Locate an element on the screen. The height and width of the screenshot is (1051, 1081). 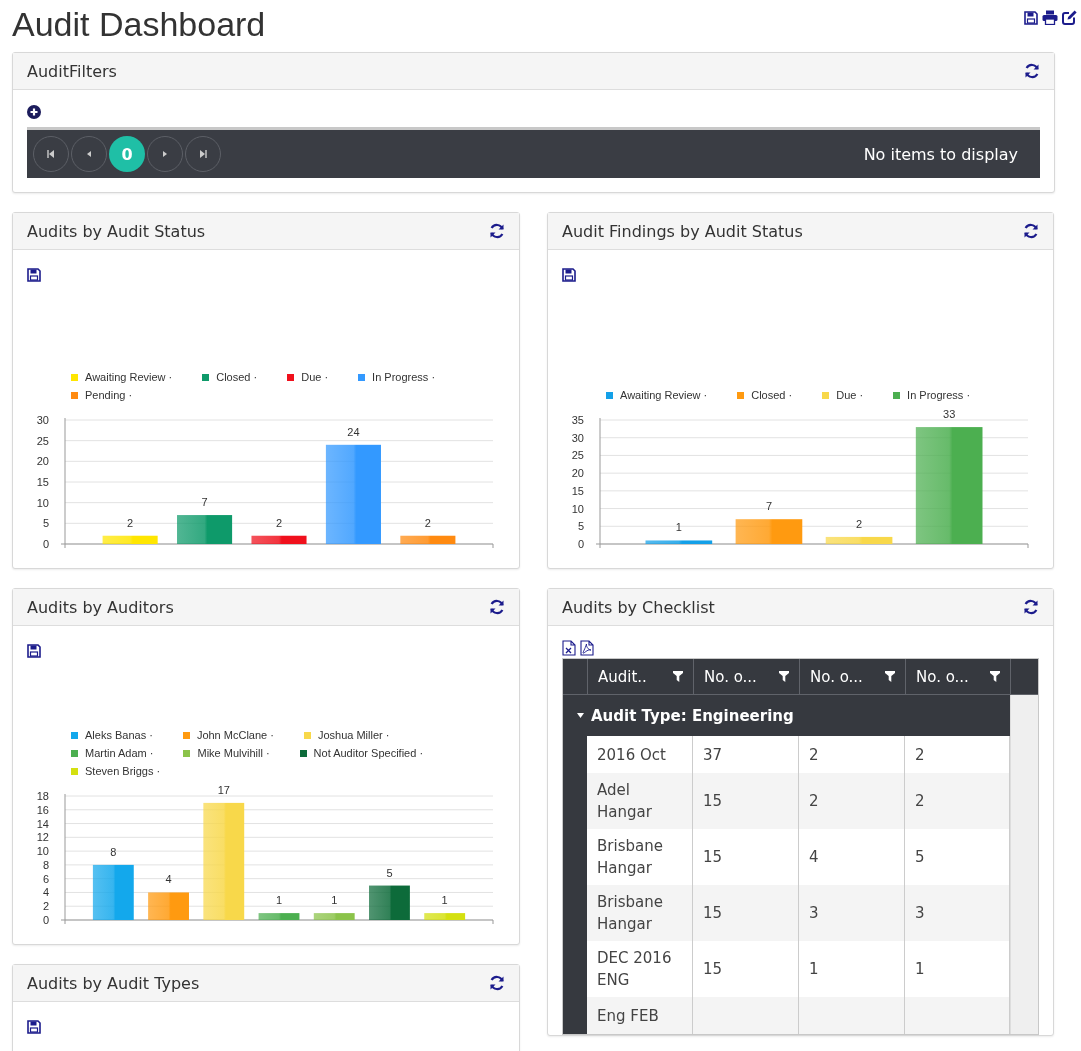
print-icon is located at coordinates (1050, 17).